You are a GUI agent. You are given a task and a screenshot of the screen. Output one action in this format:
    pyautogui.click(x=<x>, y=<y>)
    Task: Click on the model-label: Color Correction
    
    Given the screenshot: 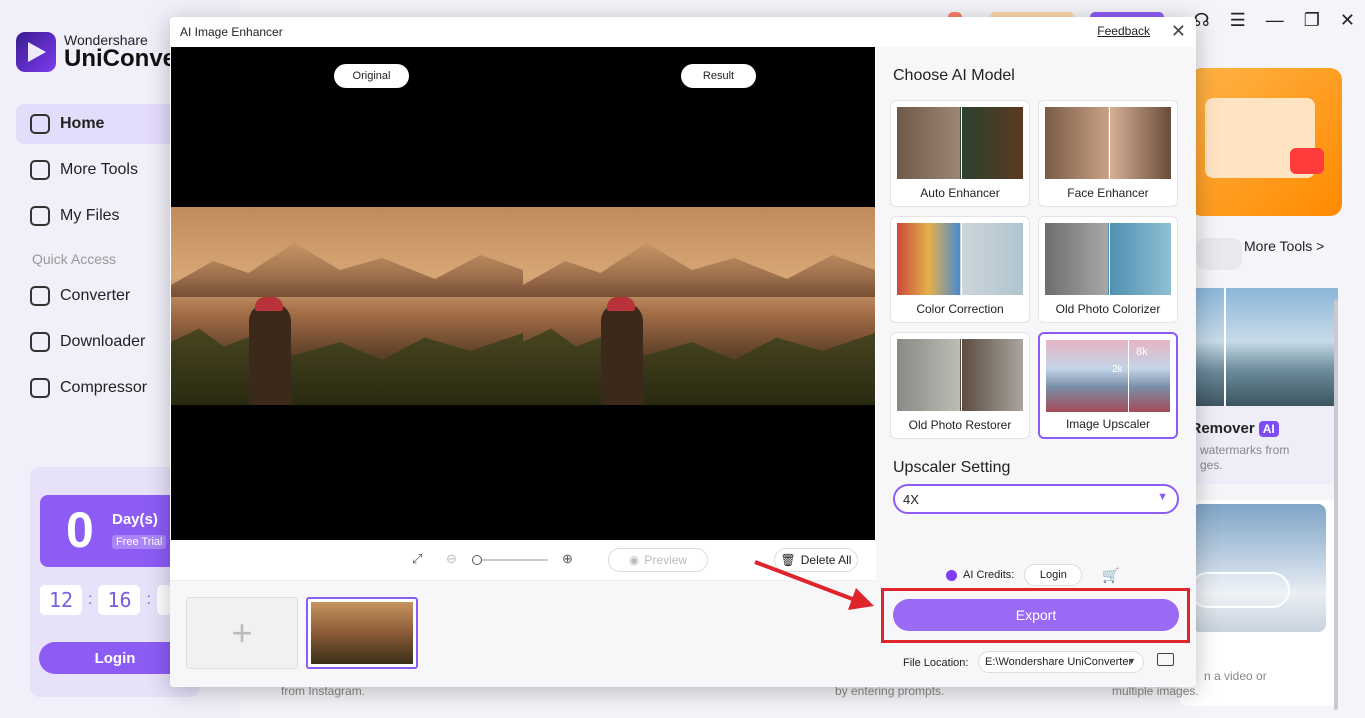 What is the action you would take?
    pyautogui.click(x=960, y=309)
    